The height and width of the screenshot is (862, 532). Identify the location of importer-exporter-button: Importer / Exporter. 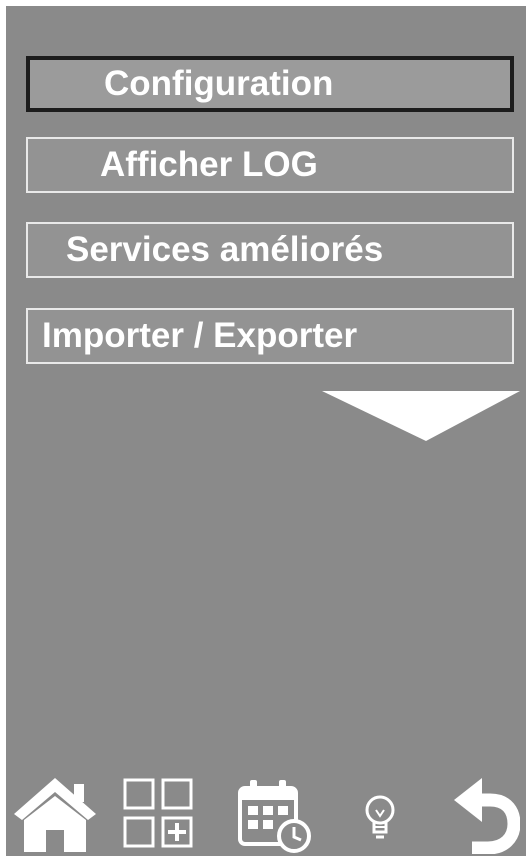
(270, 336).